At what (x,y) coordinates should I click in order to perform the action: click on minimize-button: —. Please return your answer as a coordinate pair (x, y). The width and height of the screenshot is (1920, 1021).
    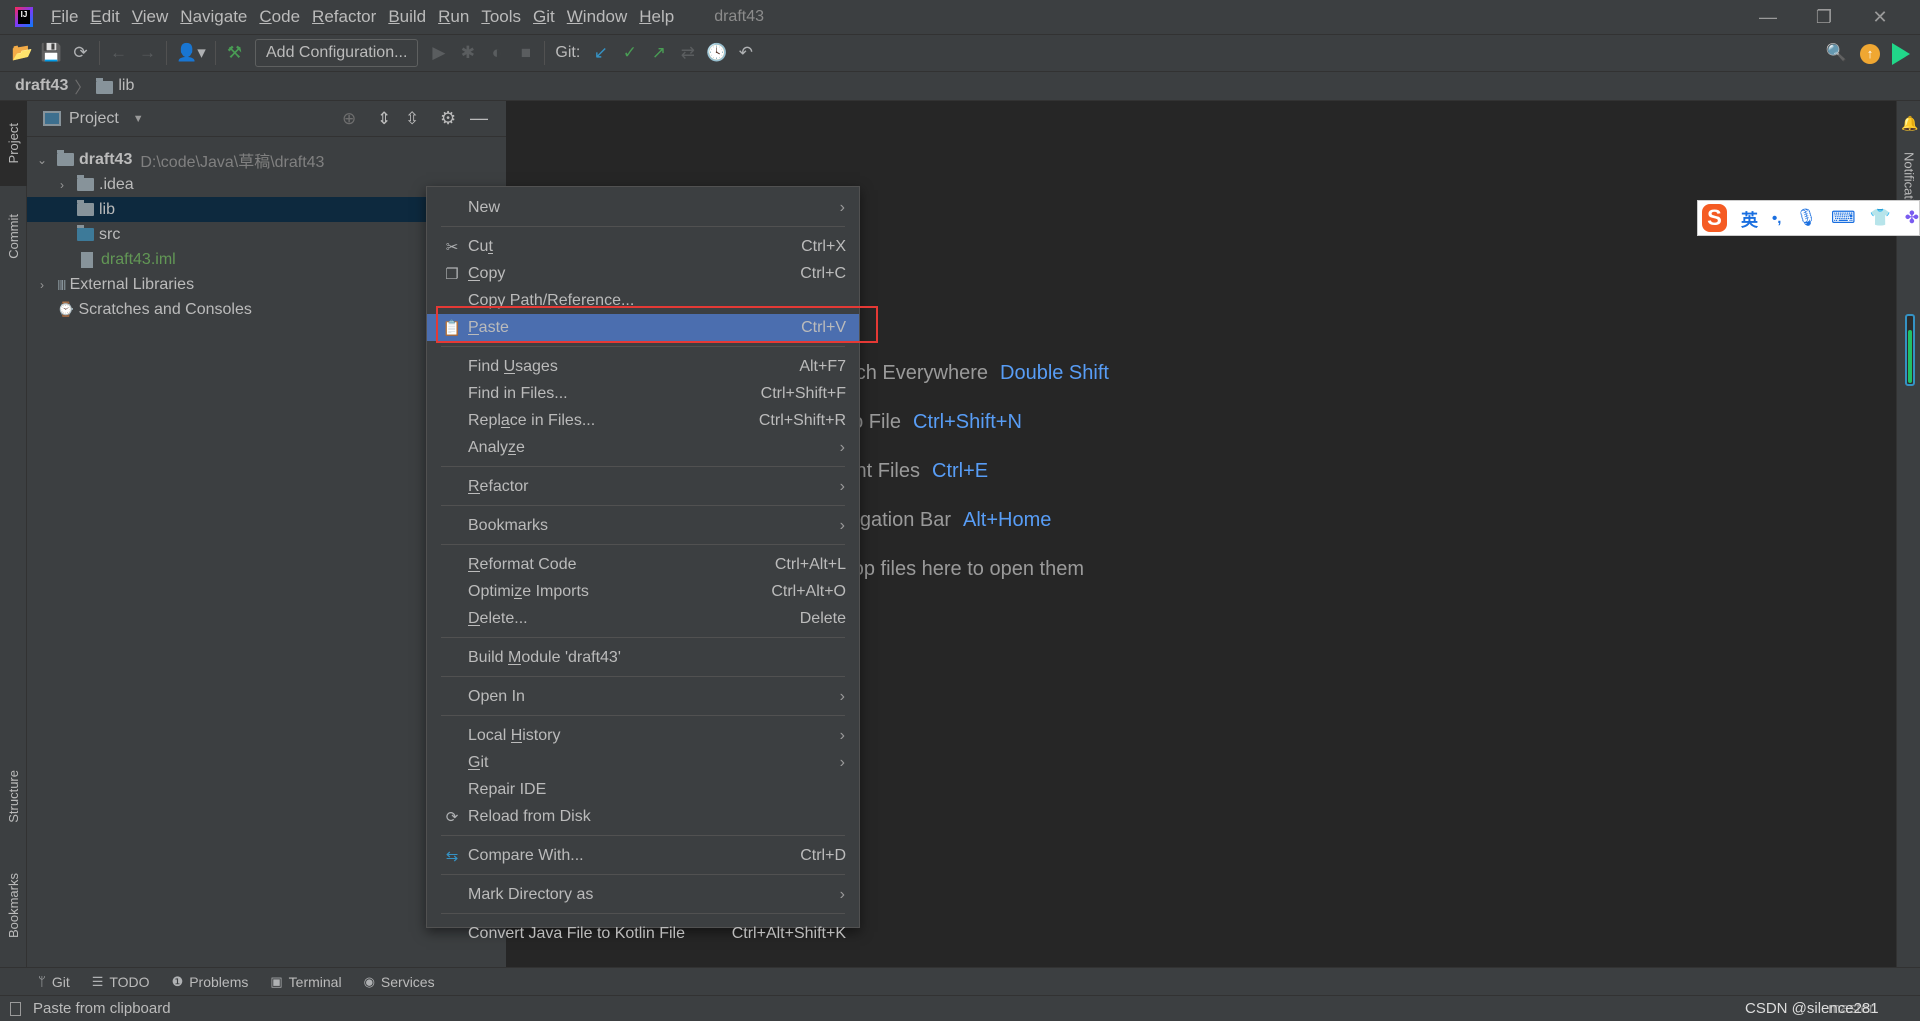
    Looking at the image, I should click on (1768, 17).